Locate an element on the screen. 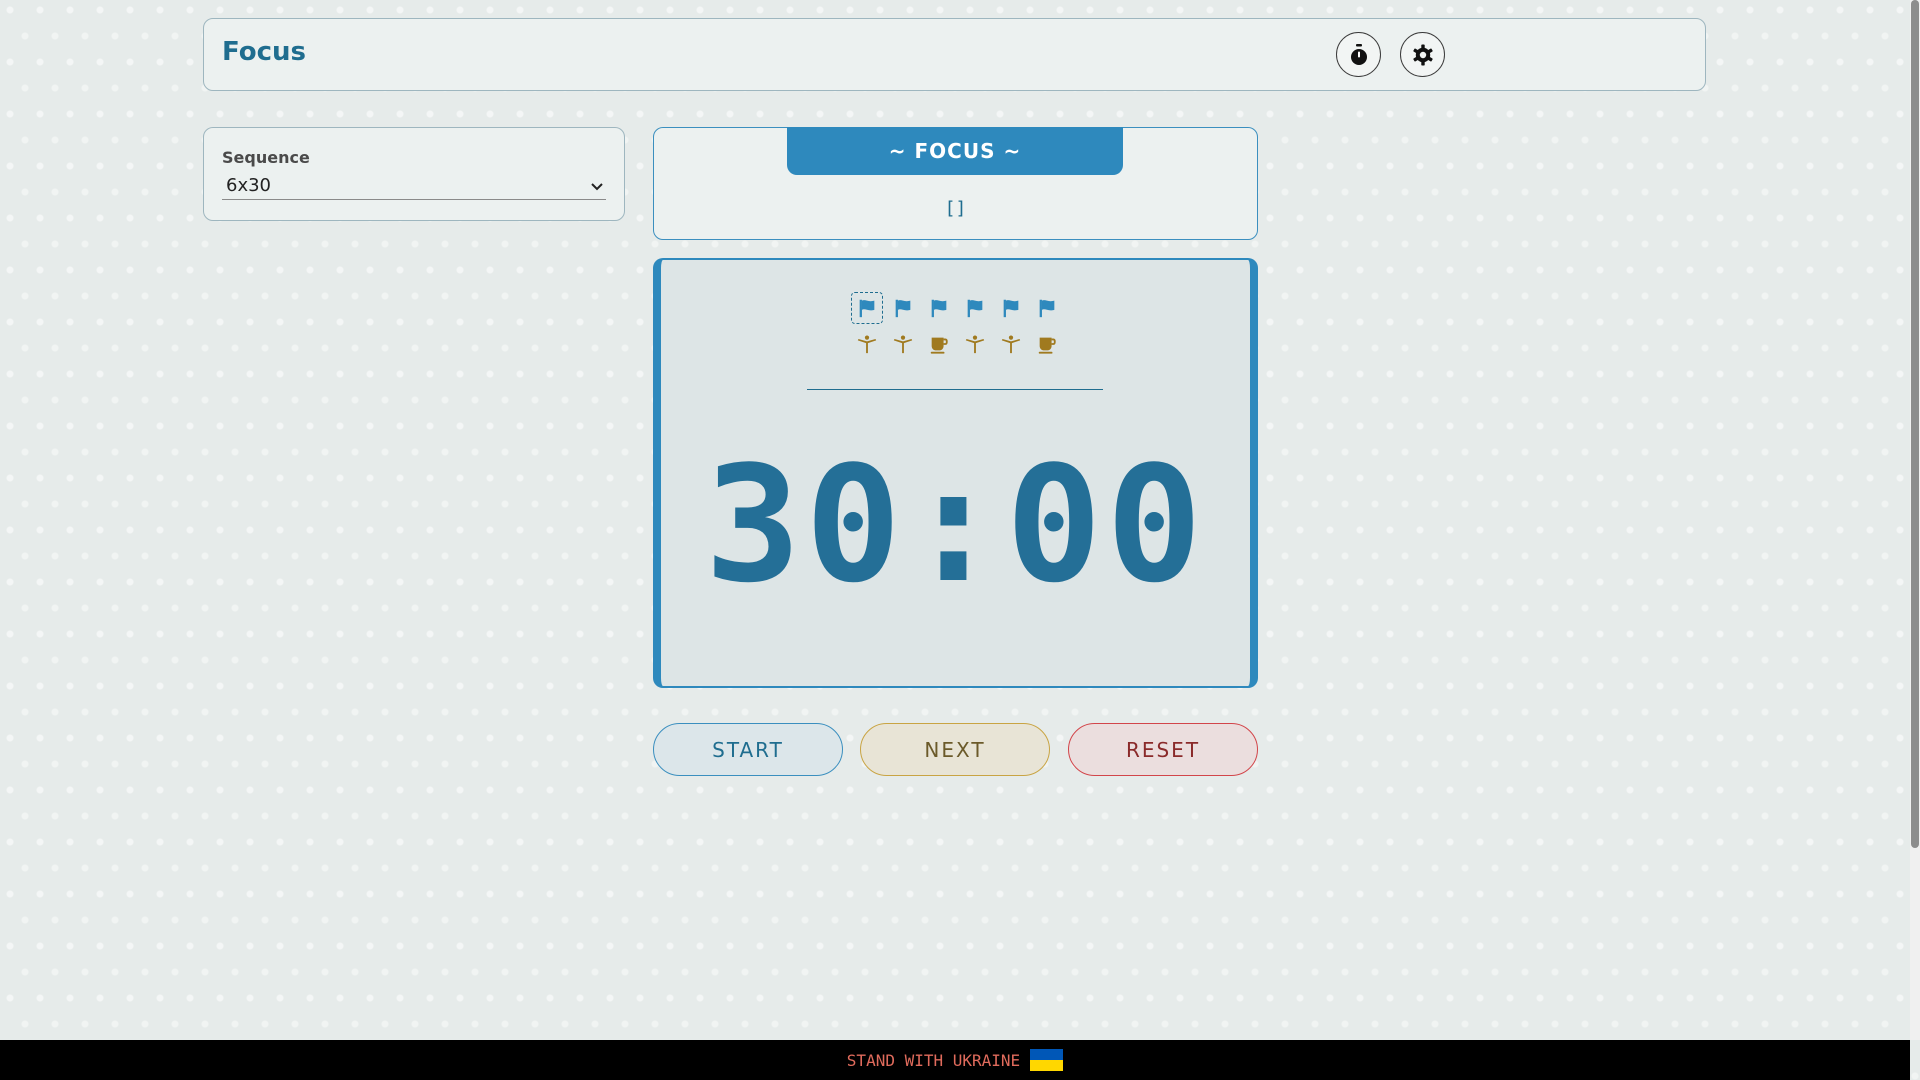 The image size is (1920, 1080). footer-banner: STAND WITH UKRAINE is located at coordinates (955, 1060).